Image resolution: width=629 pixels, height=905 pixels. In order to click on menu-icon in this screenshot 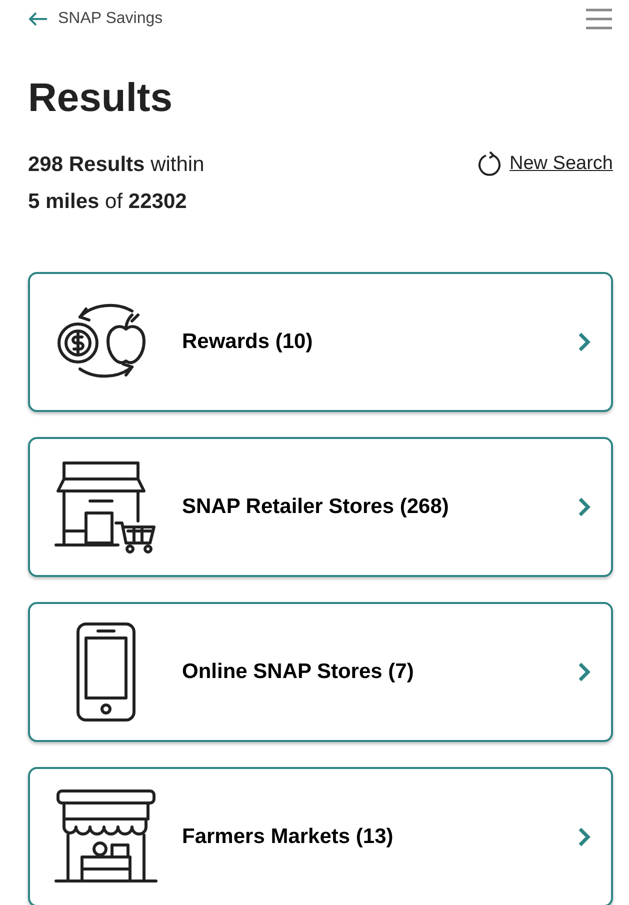, I will do `click(599, 19)`.